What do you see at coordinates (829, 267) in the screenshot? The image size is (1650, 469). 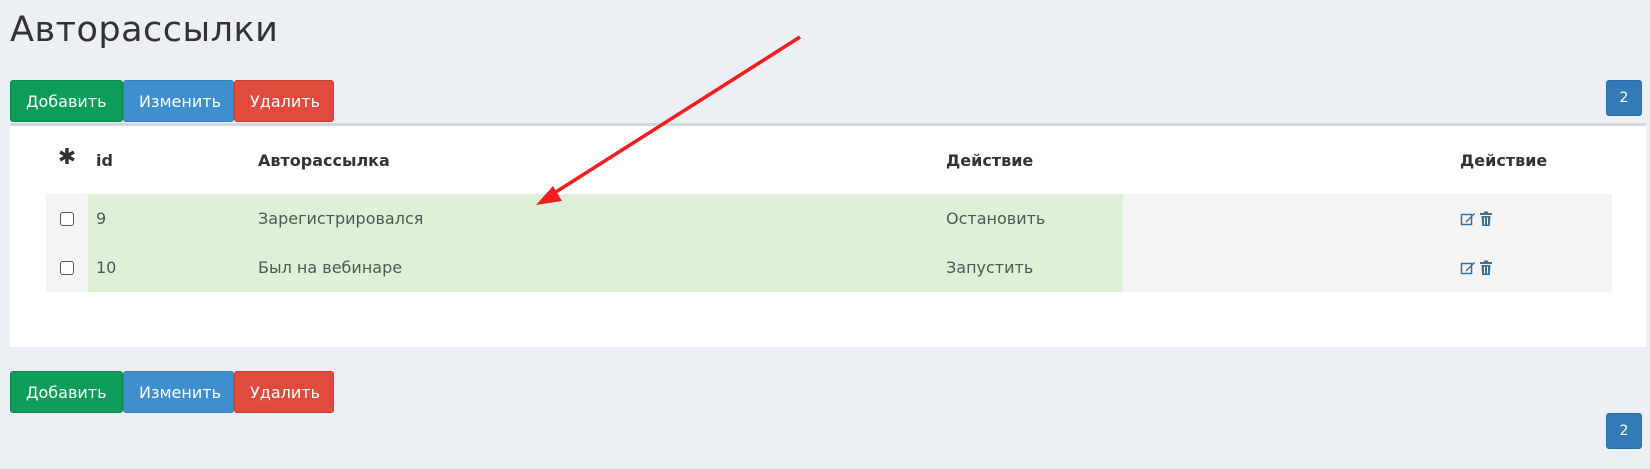 I see `table-row: 10 Был на вебинаре Запустить` at bounding box center [829, 267].